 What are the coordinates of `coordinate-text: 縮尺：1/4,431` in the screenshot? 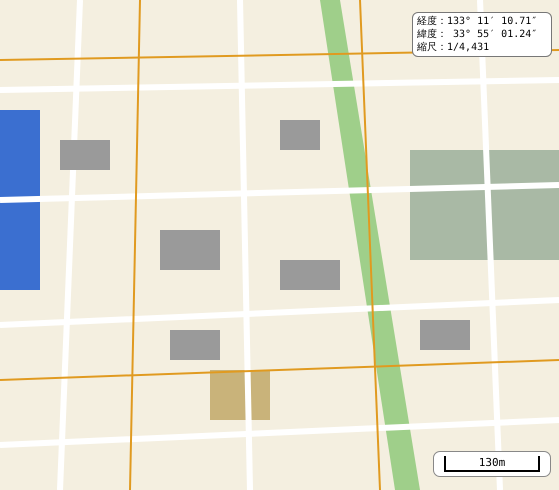 It's located at (453, 47).